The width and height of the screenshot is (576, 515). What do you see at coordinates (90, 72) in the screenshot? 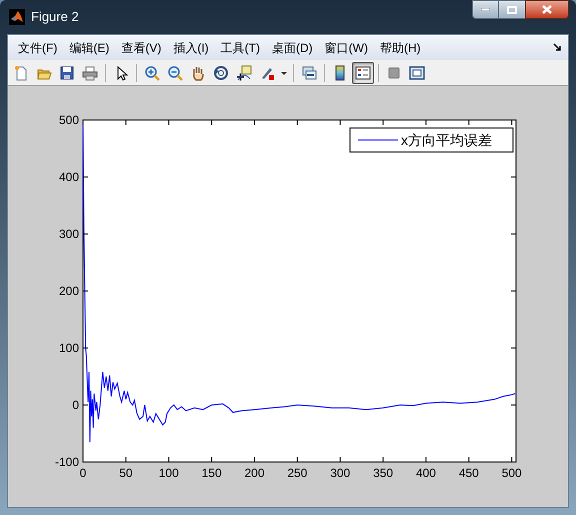
I see `printer-icon` at bounding box center [90, 72].